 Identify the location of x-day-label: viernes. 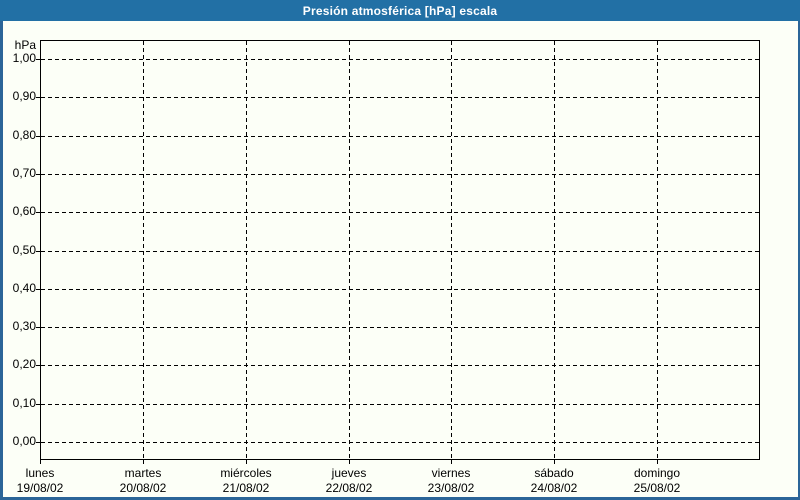
(451, 473).